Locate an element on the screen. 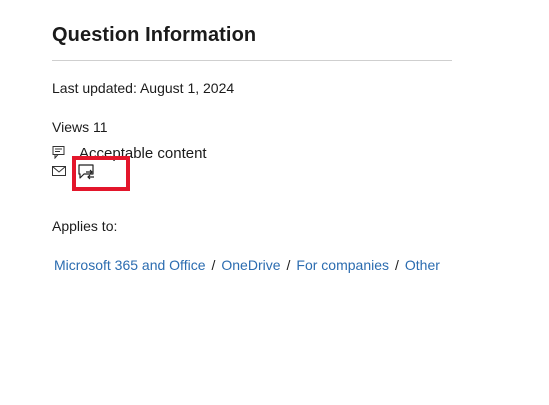 The image size is (549, 405). applies-to-other-link: Other is located at coordinates (422, 265).